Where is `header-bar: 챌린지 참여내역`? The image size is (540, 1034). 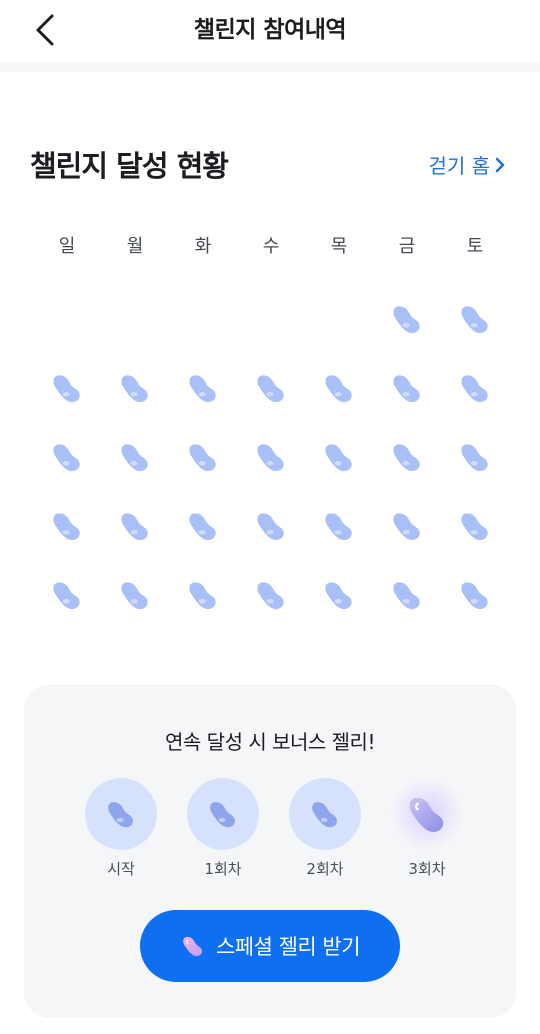 header-bar: 챌린지 참여내역 is located at coordinates (270, 30).